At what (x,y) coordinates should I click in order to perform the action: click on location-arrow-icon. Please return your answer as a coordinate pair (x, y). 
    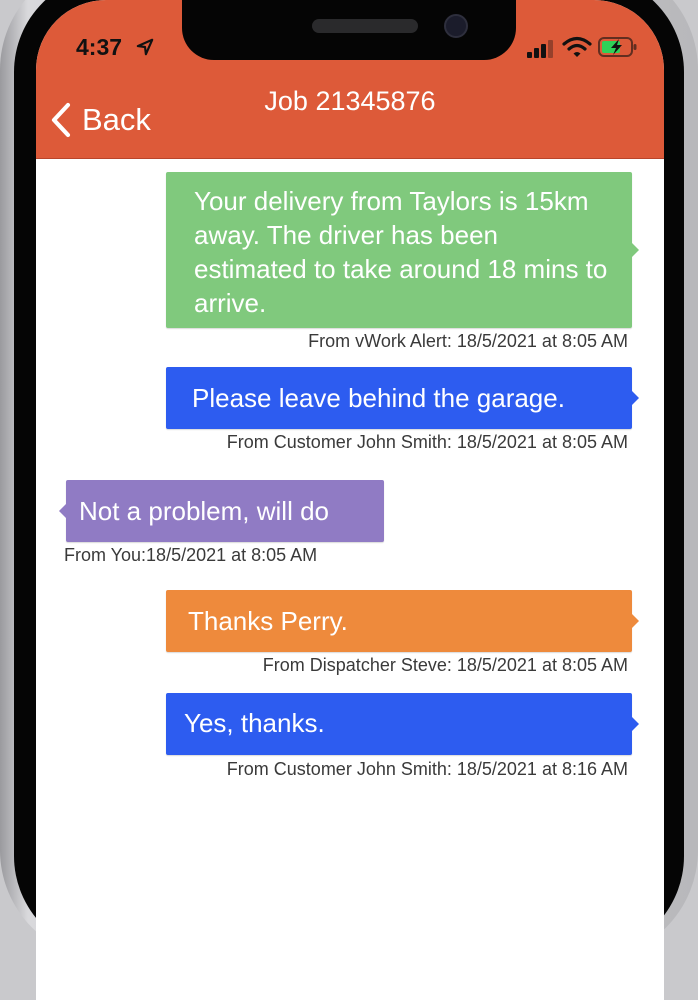
    Looking at the image, I should click on (145, 47).